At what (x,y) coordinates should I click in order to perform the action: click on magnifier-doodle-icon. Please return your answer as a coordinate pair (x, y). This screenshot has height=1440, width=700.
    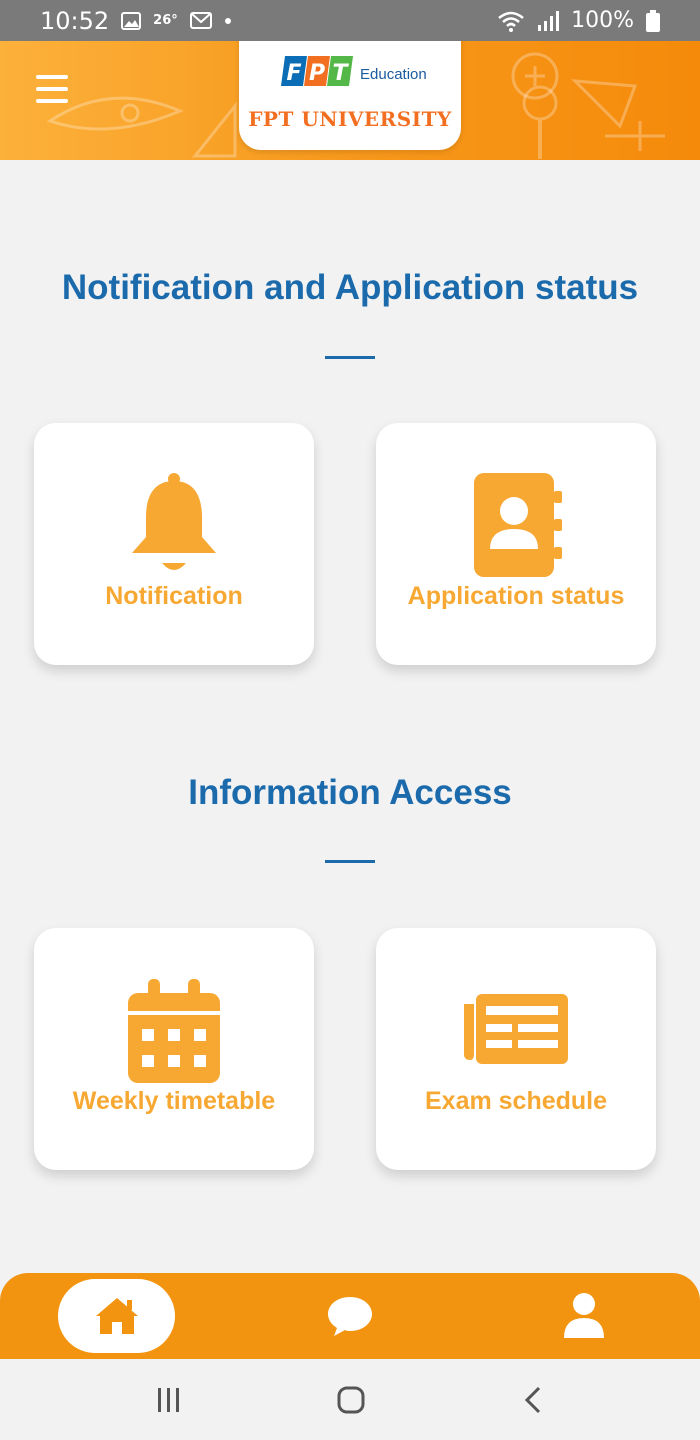
    Looking at the image, I should click on (540, 122).